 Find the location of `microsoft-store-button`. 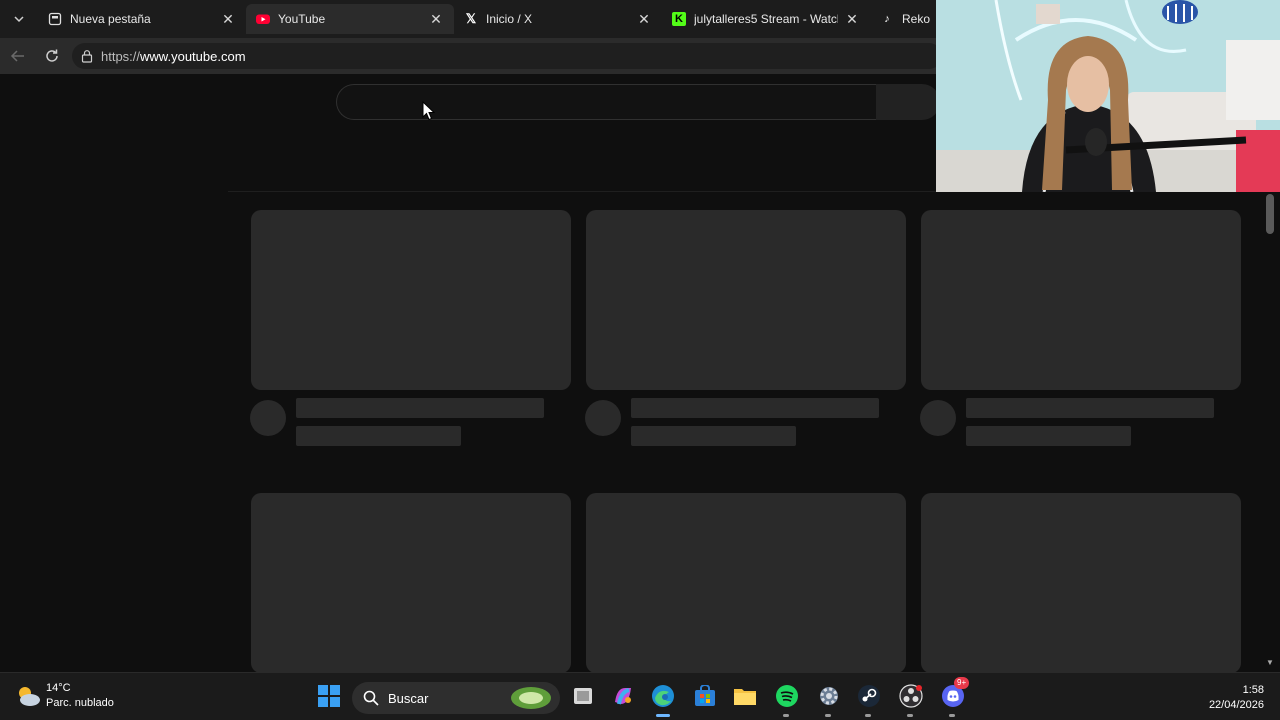

microsoft-store-button is located at coordinates (705, 696).